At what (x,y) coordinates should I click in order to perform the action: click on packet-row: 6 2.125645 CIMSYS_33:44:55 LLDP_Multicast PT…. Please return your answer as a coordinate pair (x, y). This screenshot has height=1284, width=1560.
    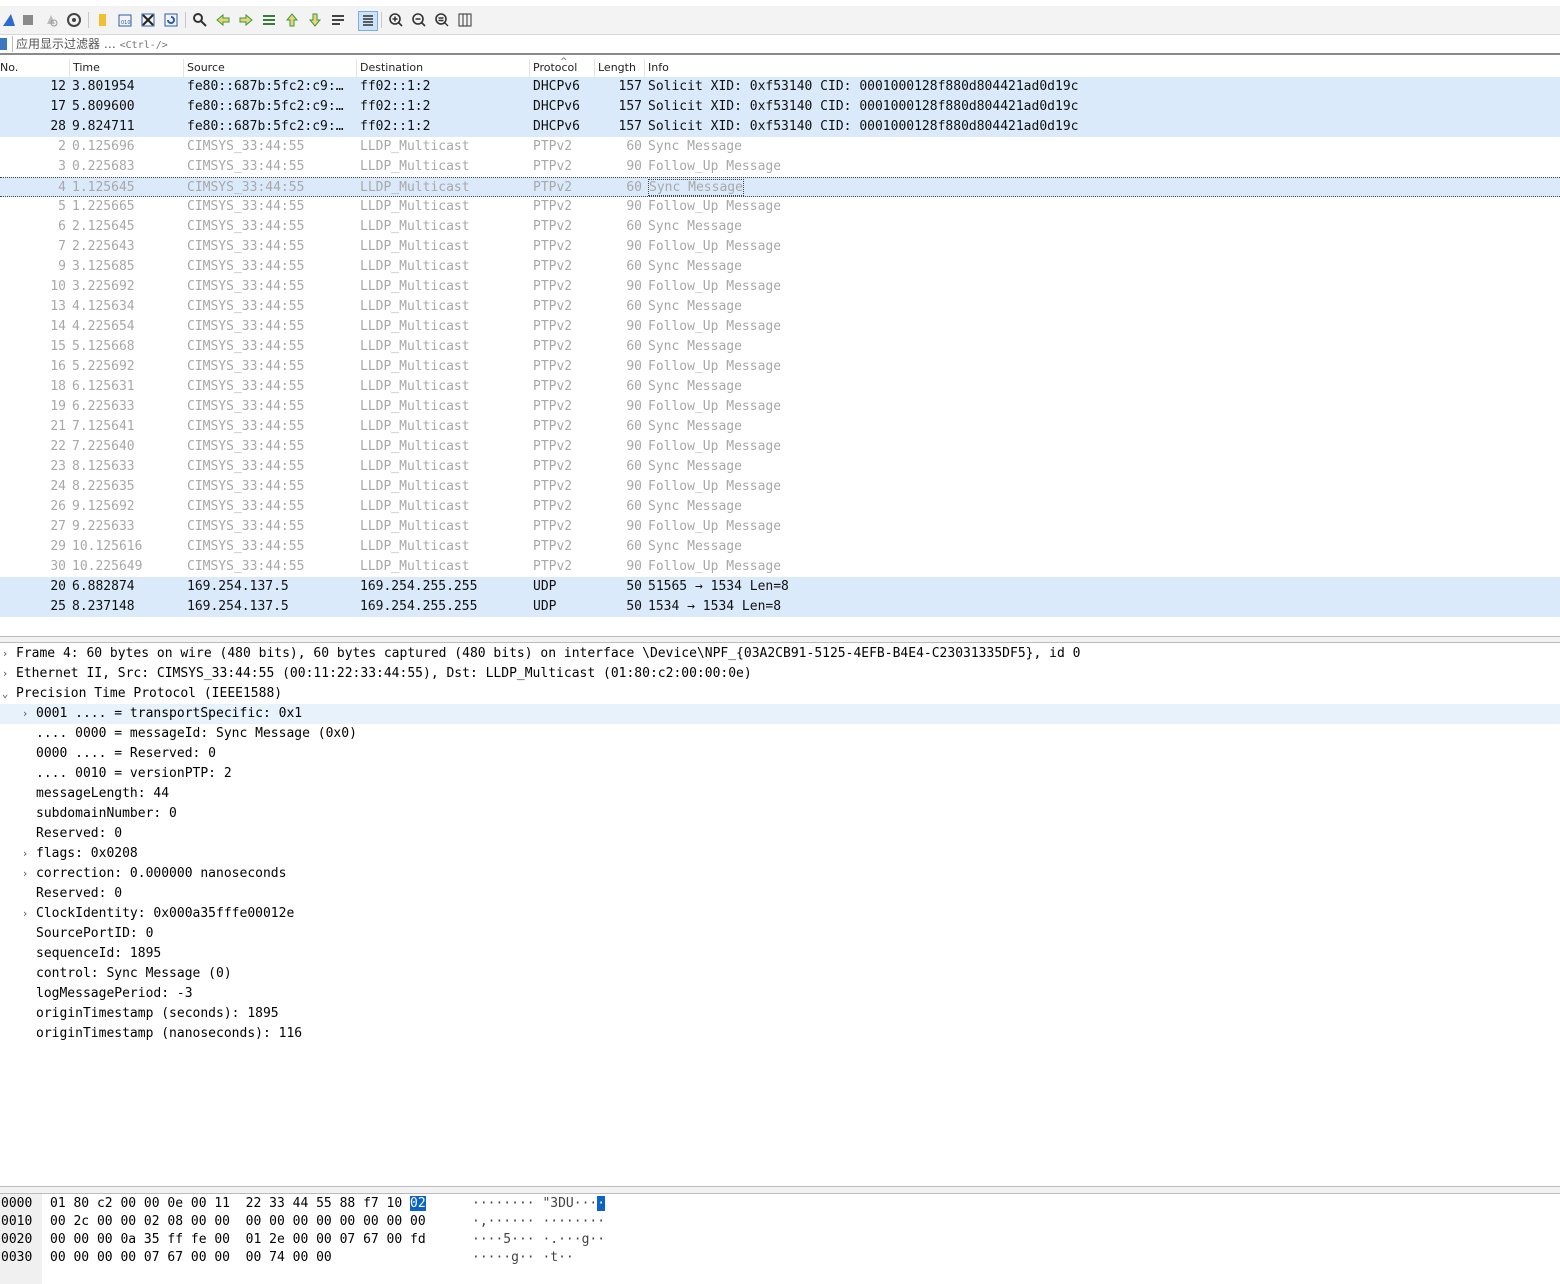
    Looking at the image, I should click on (780, 227).